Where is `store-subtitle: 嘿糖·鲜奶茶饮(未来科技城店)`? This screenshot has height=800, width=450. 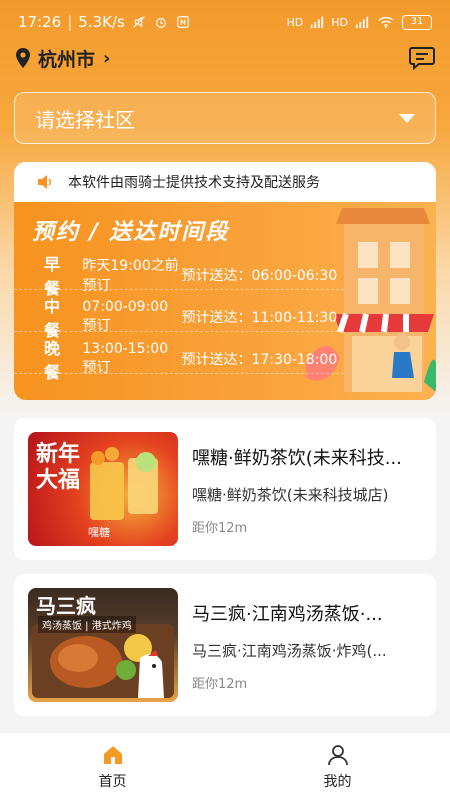
store-subtitle: 嘿糖·鲜奶茶饮(未来科技城店) is located at coordinates (290, 495).